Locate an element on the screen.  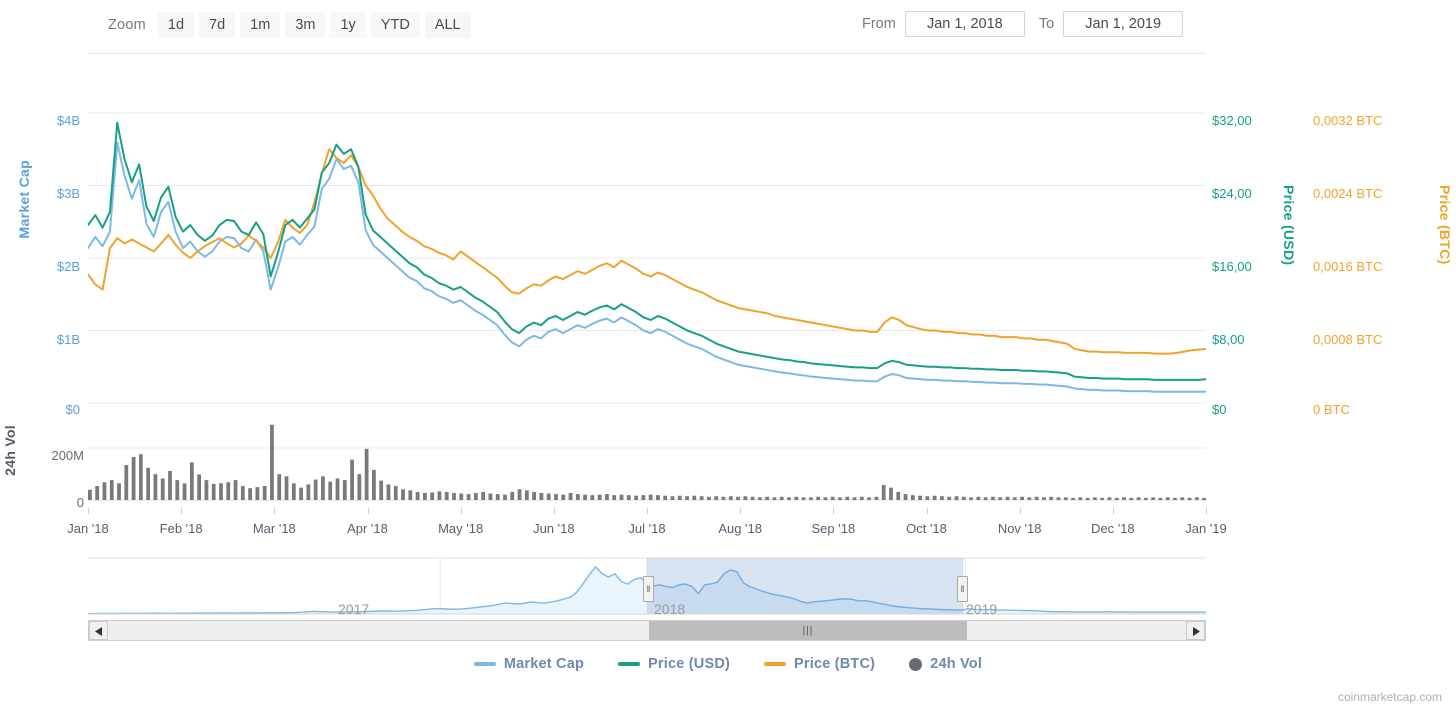
navigator-selection-mask is located at coordinates (805, 586).